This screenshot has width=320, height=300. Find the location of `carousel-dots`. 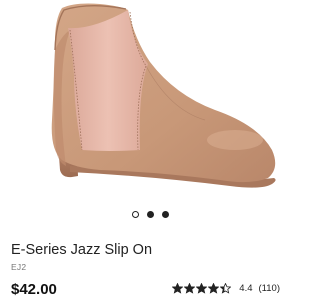

carousel-dots is located at coordinates (150, 214).